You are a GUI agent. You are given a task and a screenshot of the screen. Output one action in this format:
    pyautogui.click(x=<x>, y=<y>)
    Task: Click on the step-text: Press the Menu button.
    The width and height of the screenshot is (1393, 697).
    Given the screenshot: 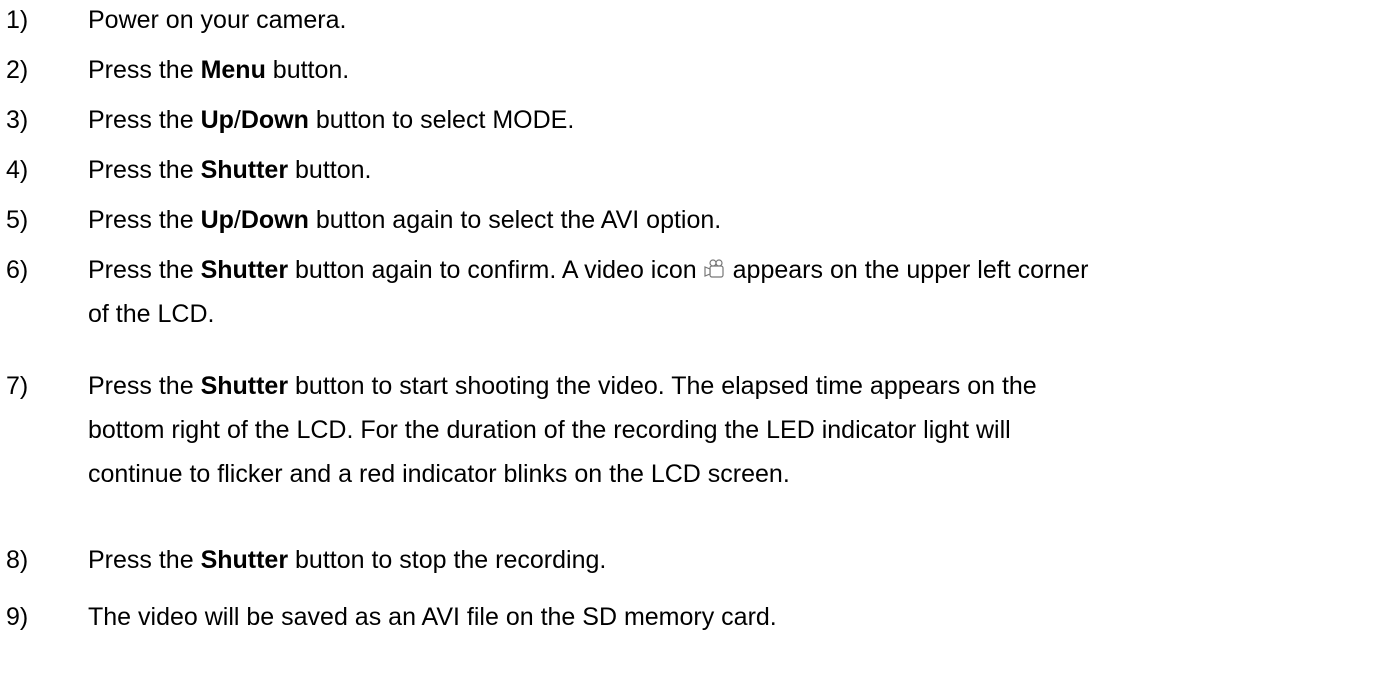 What is the action you would take?
    pyautogui.click(x=219, y=70)
    